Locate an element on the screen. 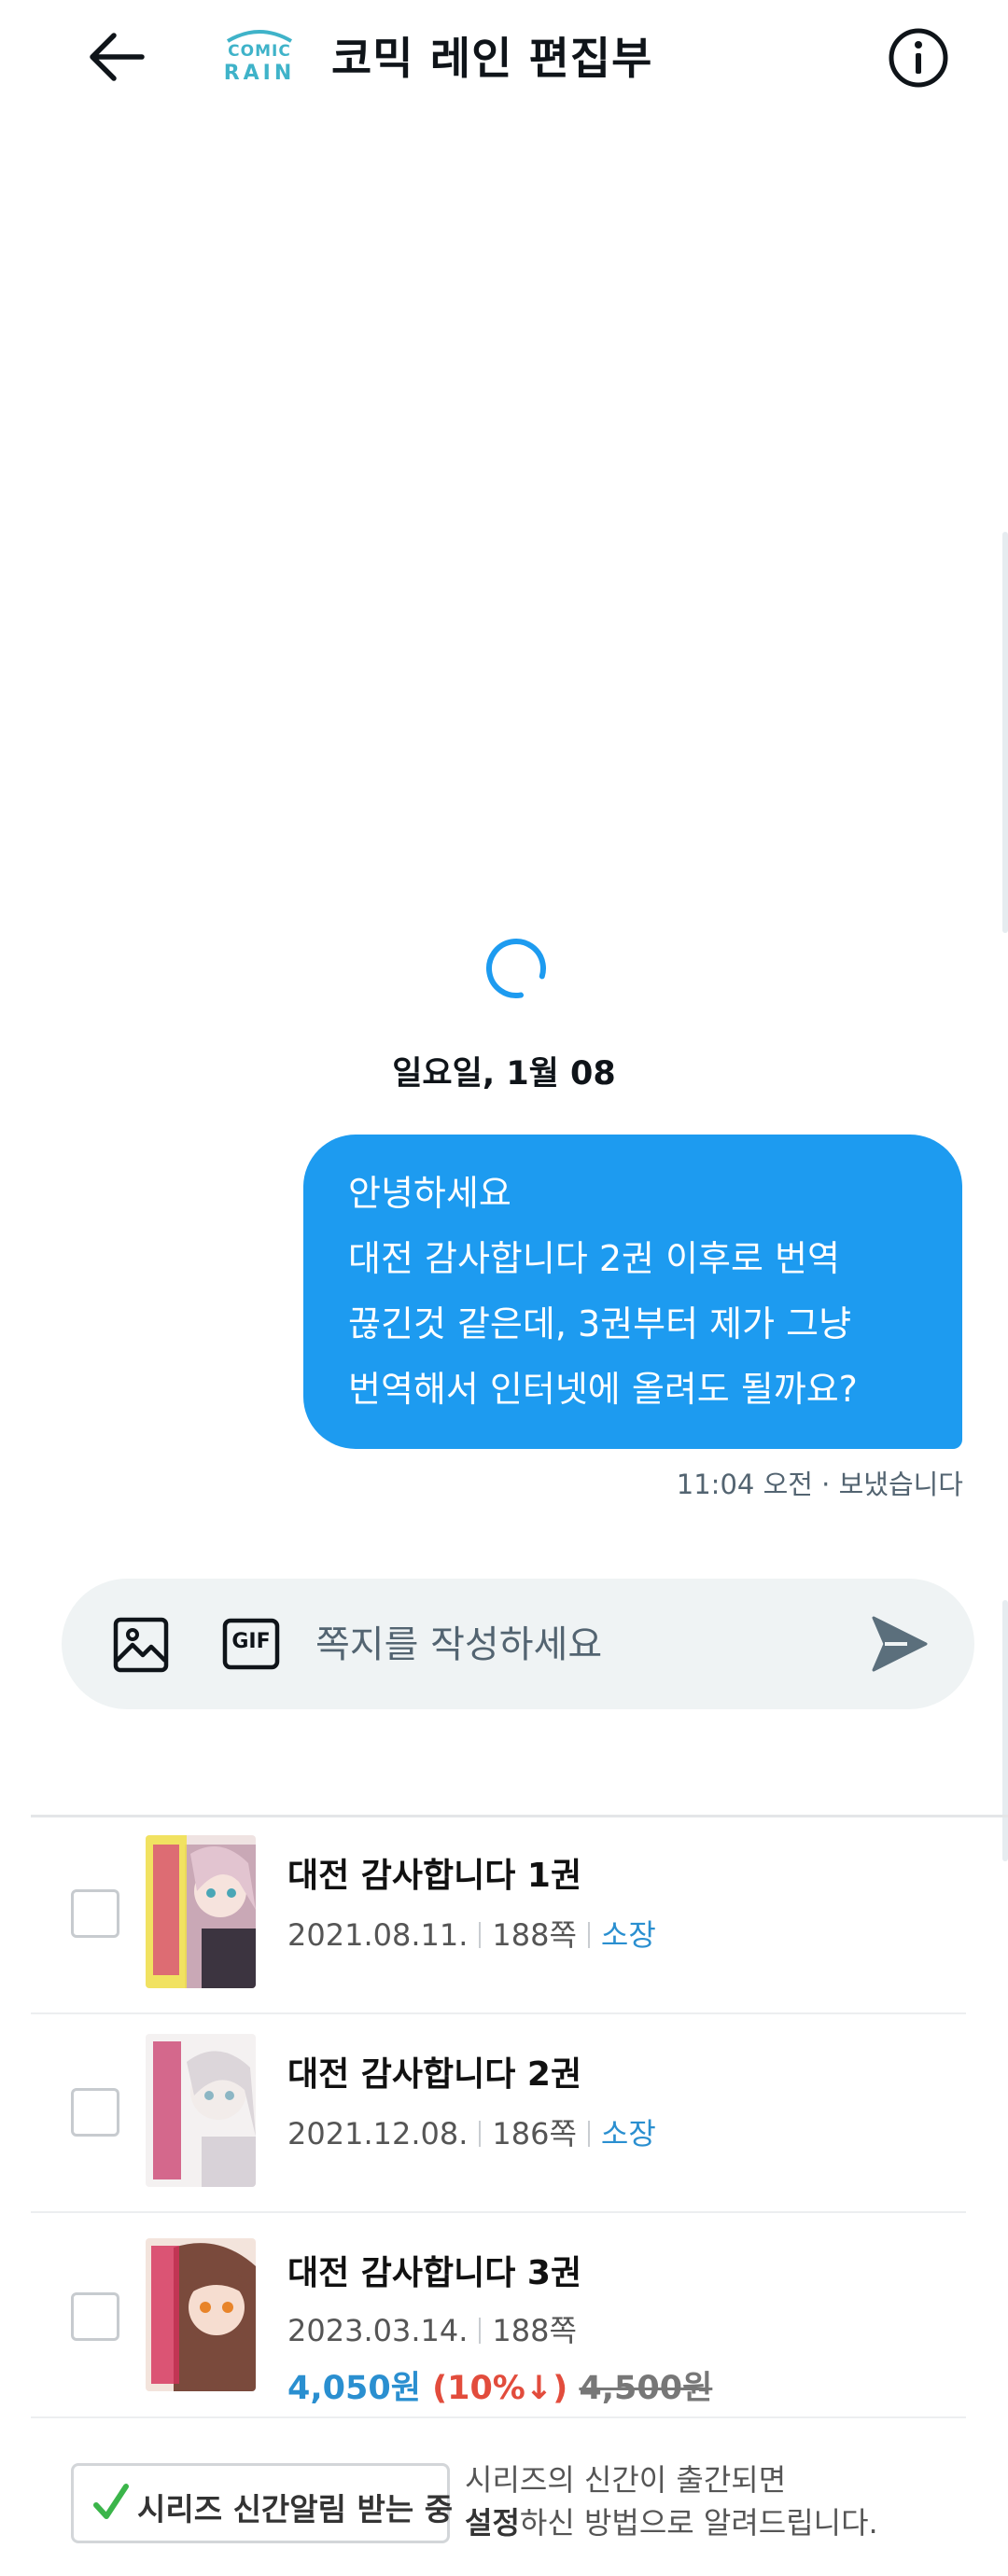 The height and width of the screenshot is (2576, 1008). arrow-left-icon is located at coordinates (117, 57).